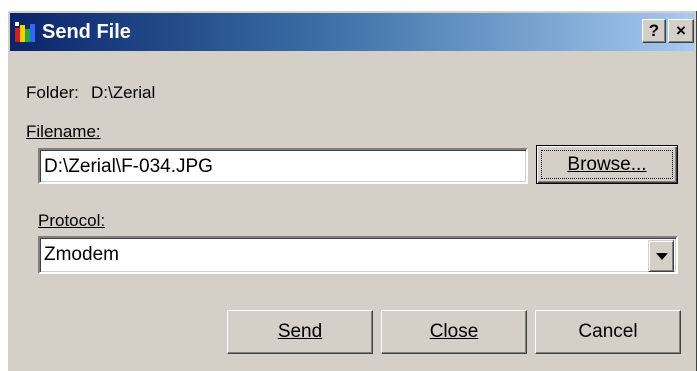 The image size is (697, 371). I want to click on chevron-down-icon, so click(662, 256).